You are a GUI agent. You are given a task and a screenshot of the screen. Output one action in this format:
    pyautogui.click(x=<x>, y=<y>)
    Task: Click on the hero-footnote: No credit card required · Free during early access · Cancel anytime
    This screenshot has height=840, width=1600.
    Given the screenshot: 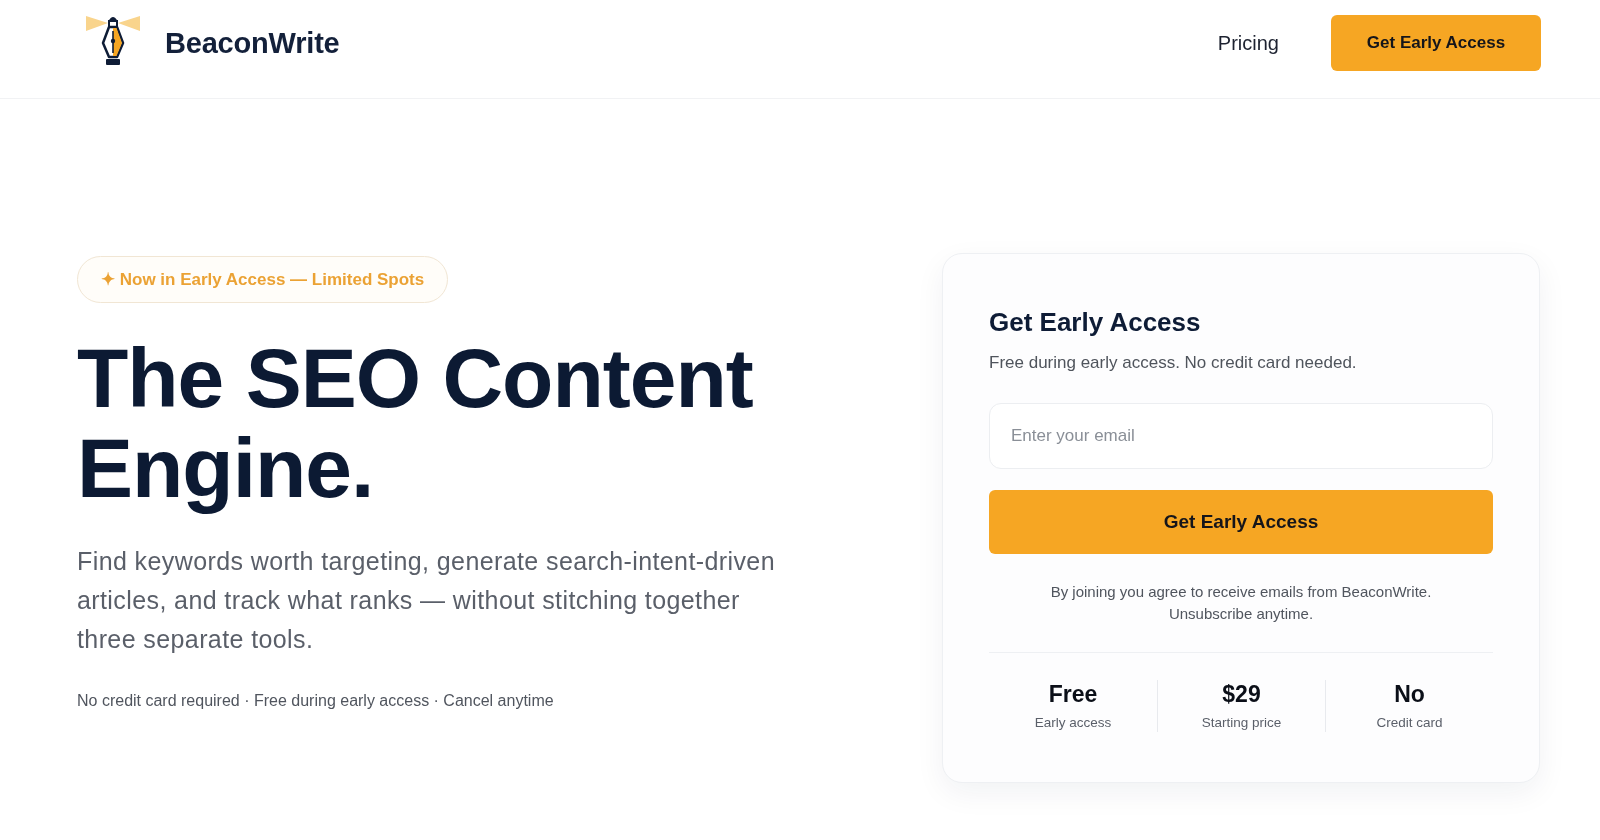 What is the action you would take?
    pyautogui.click(x=316, y=701)
    